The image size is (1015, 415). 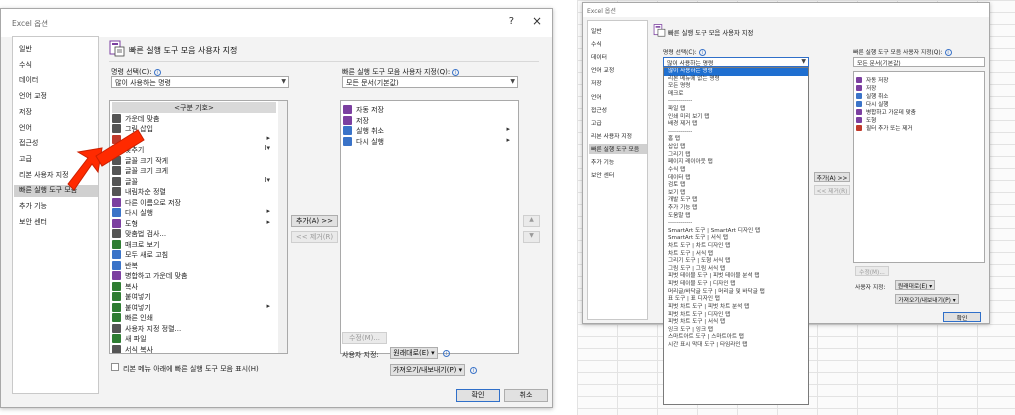 What do you see at coordinates (736, 163) in the screenshot?
I see `dropdown-option: 페이지 레이아웃 탭` at bounding box center [736, 163].